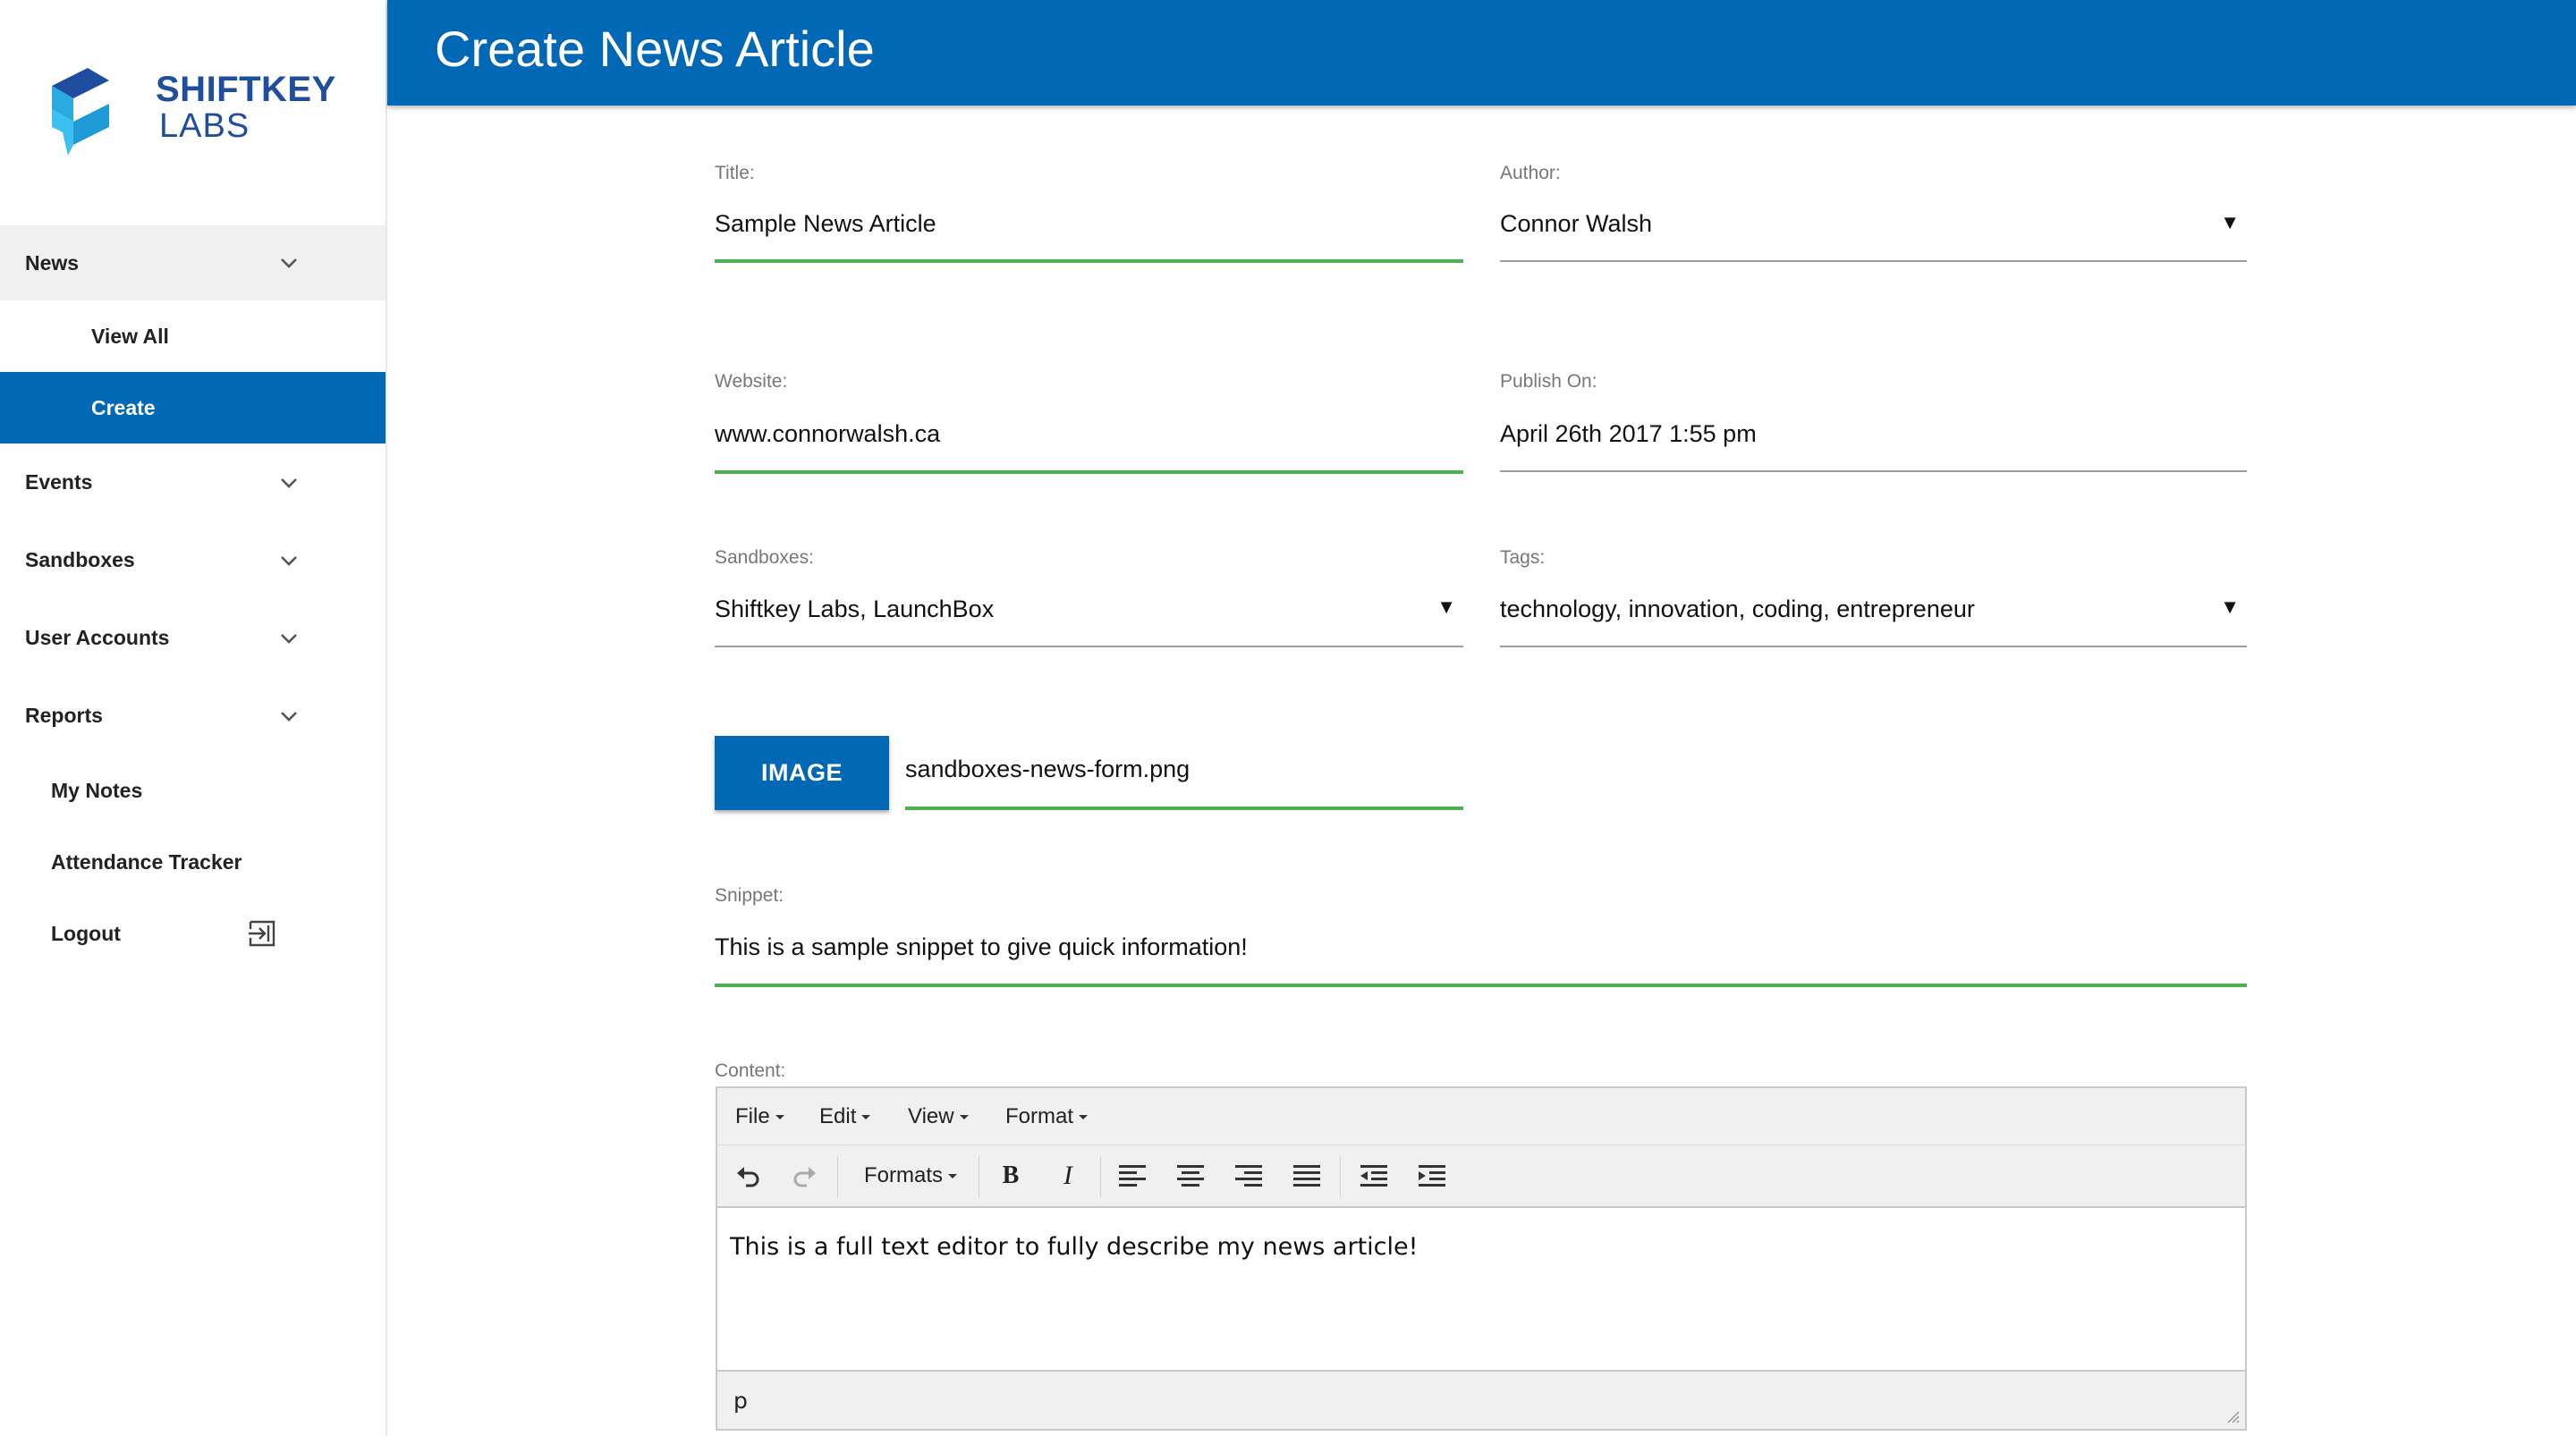 Image resolution: width=2576 pixels, height=1436 pixels. I want to click on menu-edit: Edit, so click(845, 1116).